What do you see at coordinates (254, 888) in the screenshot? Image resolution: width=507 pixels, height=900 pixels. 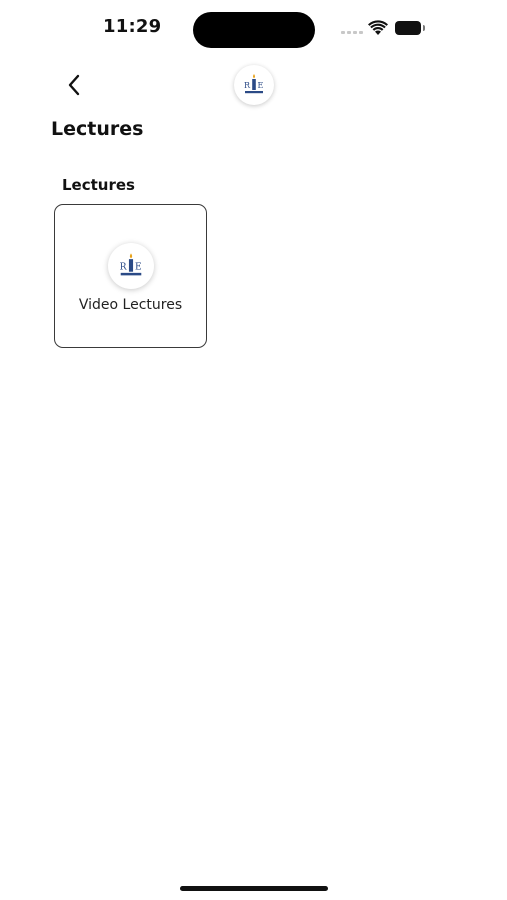 I see `home-indicator` at bounding box center [254, 888].